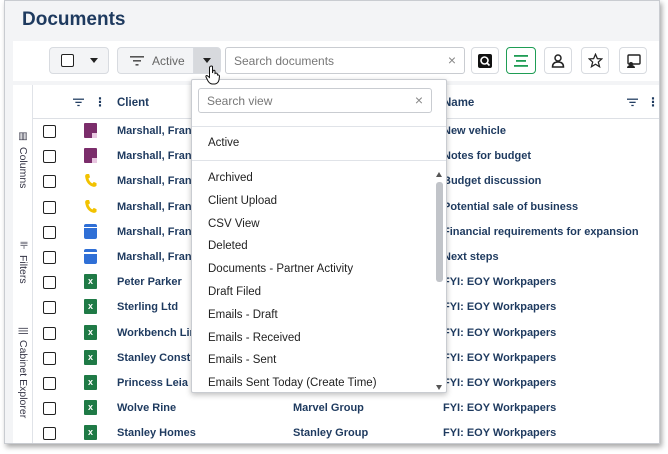 The height and width of the screenshot is (454, 668). What do you see at coordinates (149, 282) in the screenshot?
I see `row-client: Peter Parker` at bounding box center [149, 282].